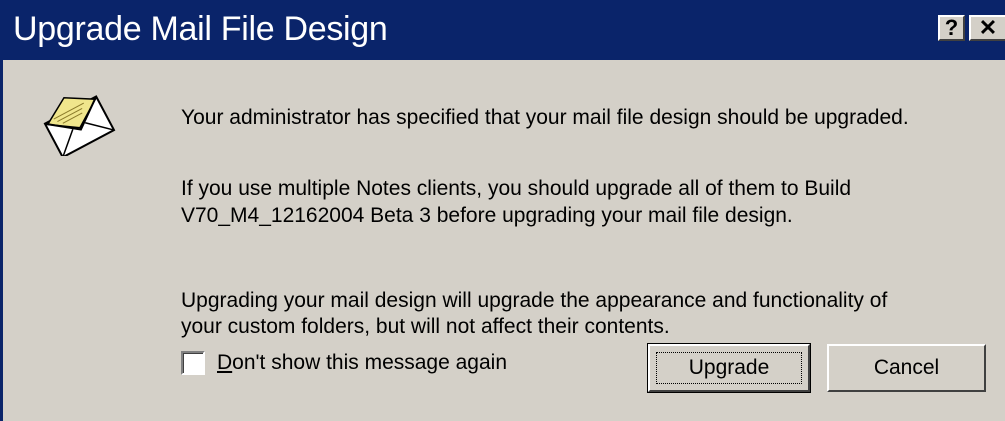  I want to click on cancel-button: Cancel, so click(906, 368).